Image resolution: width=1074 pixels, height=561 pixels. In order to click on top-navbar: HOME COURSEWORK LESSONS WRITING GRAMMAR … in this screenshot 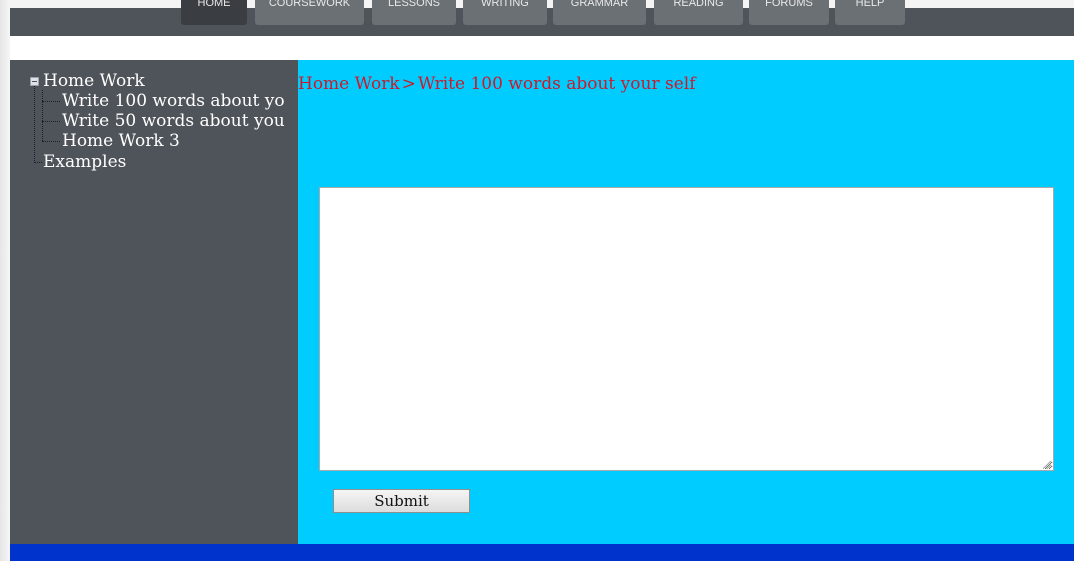, I will do `click(542, 18)`.